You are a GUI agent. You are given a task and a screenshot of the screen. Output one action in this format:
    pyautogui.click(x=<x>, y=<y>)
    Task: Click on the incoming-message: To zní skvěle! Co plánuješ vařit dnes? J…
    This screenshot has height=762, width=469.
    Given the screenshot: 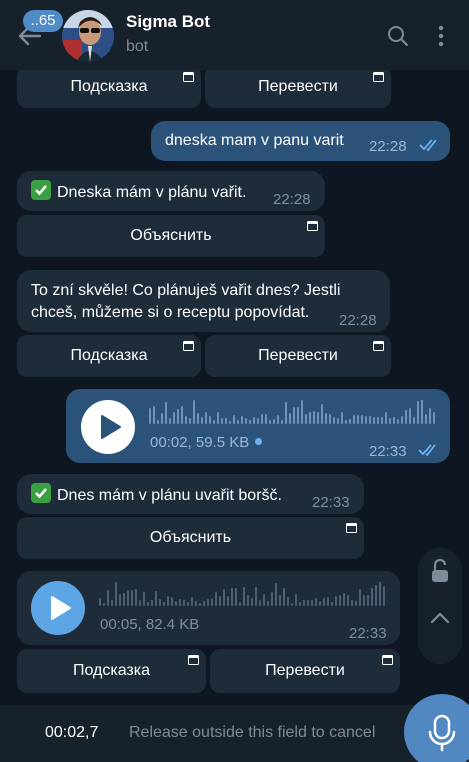 What is the action you would take?
    pyautogui.click(x=203, y=301)
    